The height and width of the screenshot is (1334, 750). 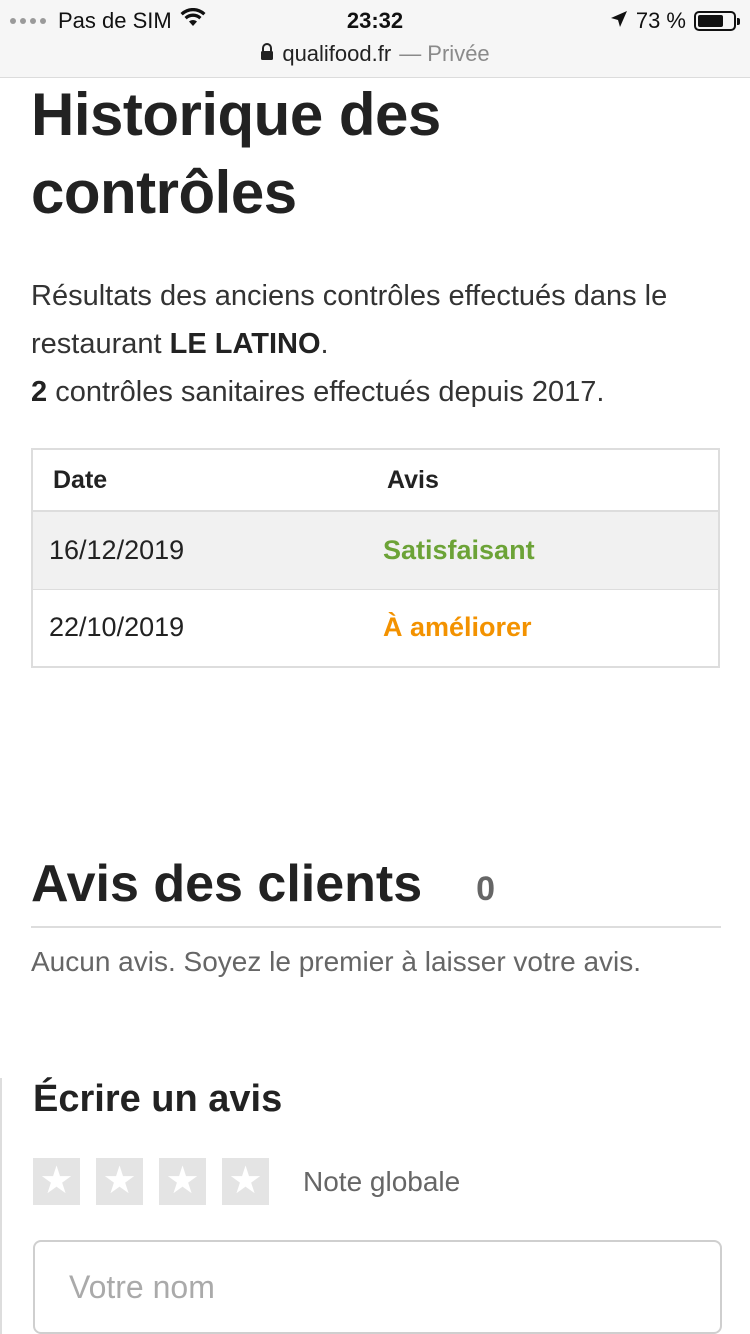 What do you see at coordinates (337, 53) in the screenshot?
I see `url-domain: qualifood.fr` at bounding box center [337, 53].